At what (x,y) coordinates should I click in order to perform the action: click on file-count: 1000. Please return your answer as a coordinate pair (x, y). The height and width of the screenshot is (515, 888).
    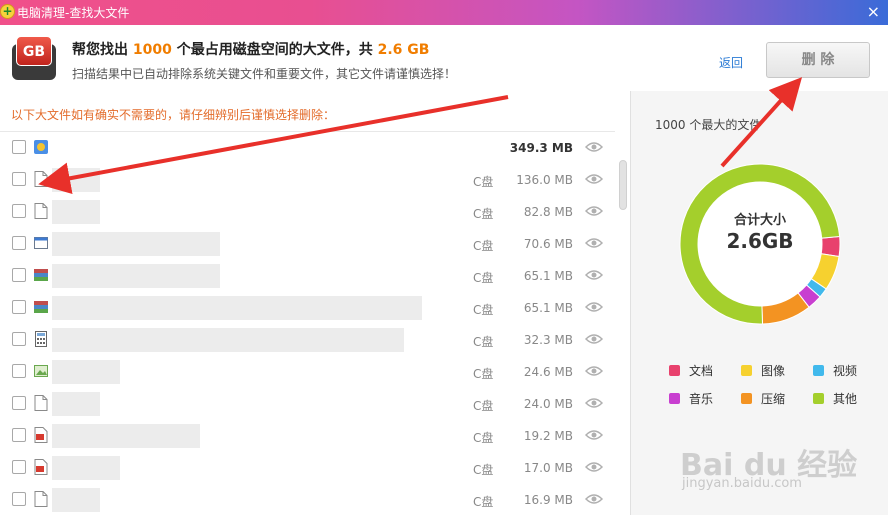
    Looking at the image, I should click on (152, 50).